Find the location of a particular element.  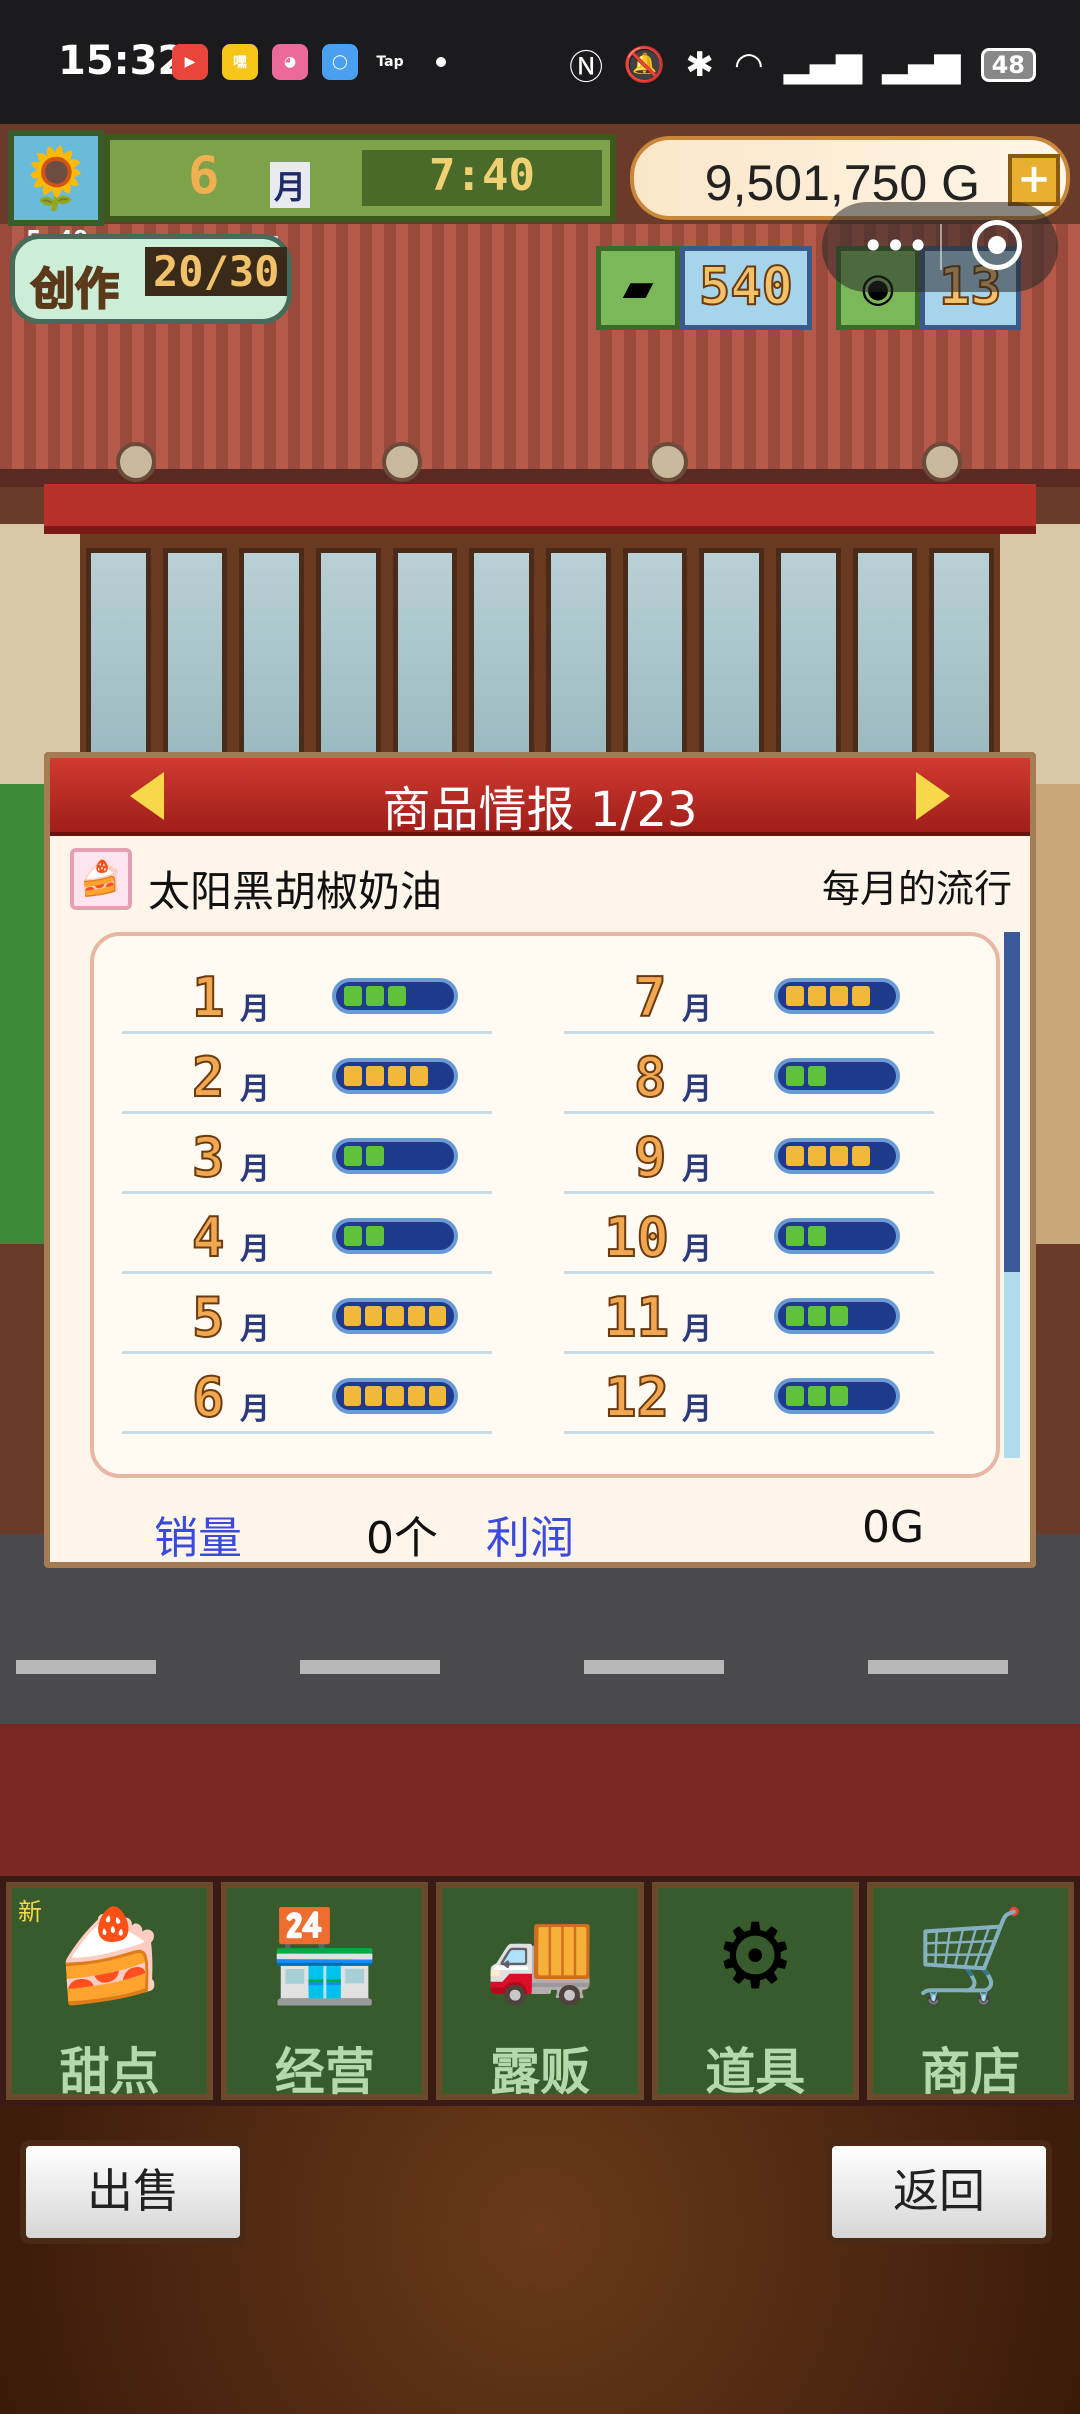

sales-label: 销量 is located at coordinates (198, 1538).